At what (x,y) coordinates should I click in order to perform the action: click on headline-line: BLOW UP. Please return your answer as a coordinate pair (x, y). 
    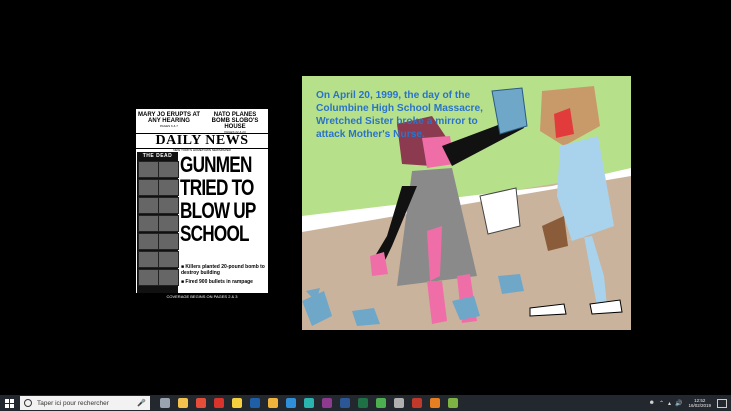
    Looking at the image, I should click on (218, 210).